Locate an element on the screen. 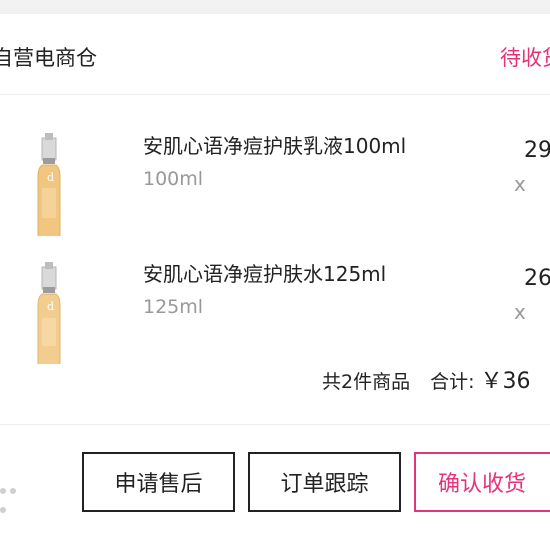 This screenshot has height=550, width=550. confirm-receipt-button: 确认收货 is located at coordinates (482, 482).